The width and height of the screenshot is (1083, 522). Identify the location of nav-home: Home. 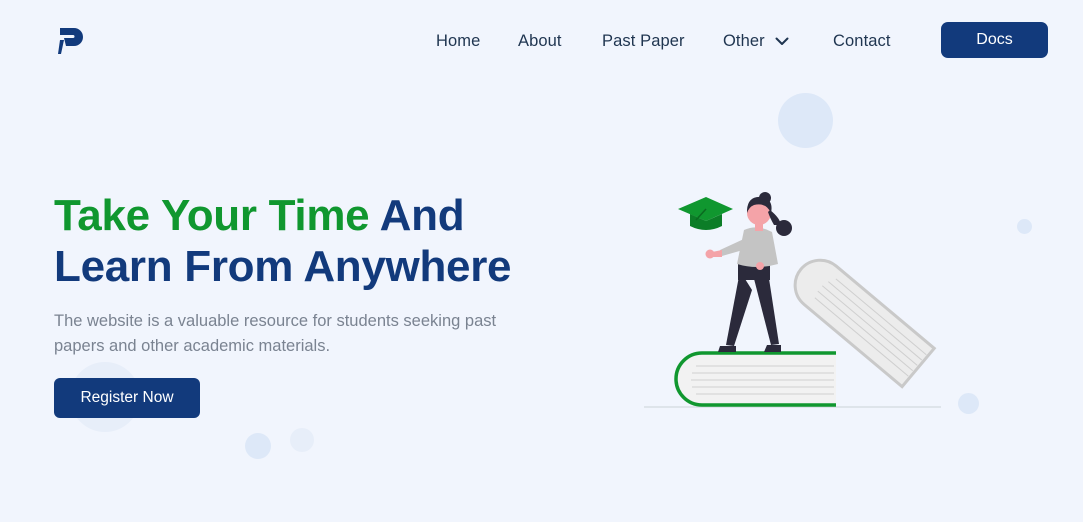
(458, 41).